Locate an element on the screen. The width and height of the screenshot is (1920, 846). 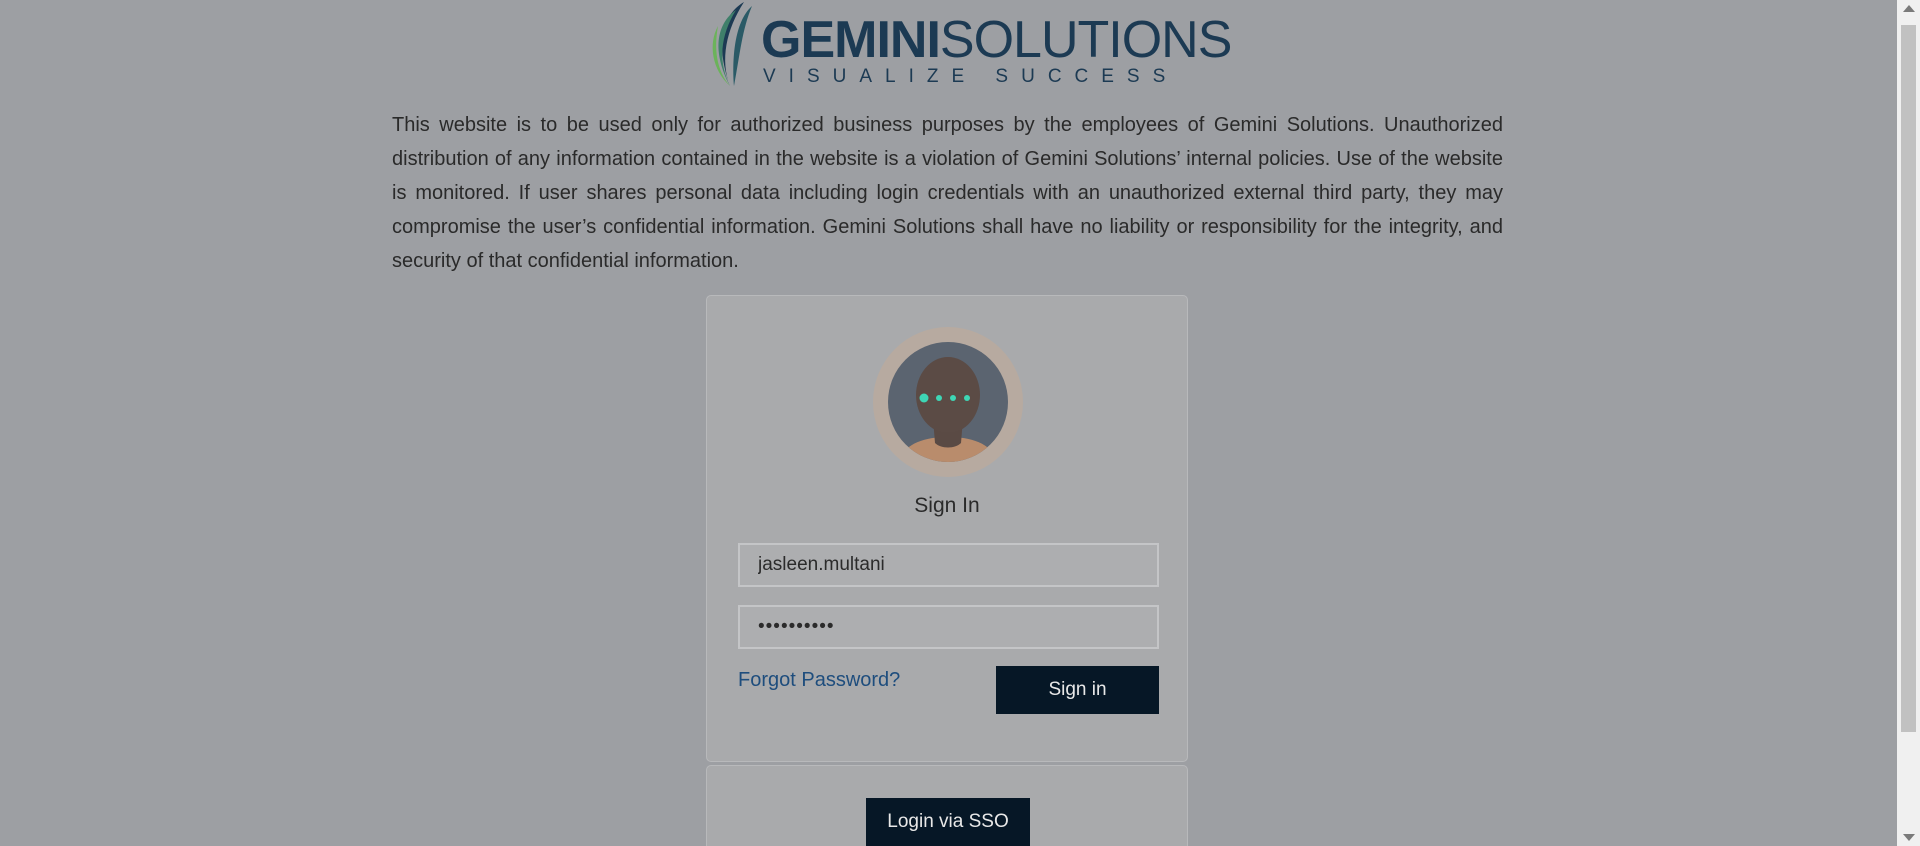
brand-tagline: VISUALIZE SUCCESS is located at coordinates (971, 76).